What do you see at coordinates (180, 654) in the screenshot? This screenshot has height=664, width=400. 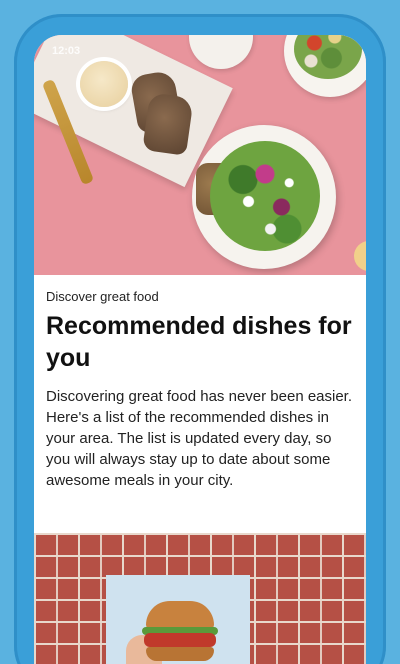 I see `burger-bun-bottom` at bounding box center [180, 654].